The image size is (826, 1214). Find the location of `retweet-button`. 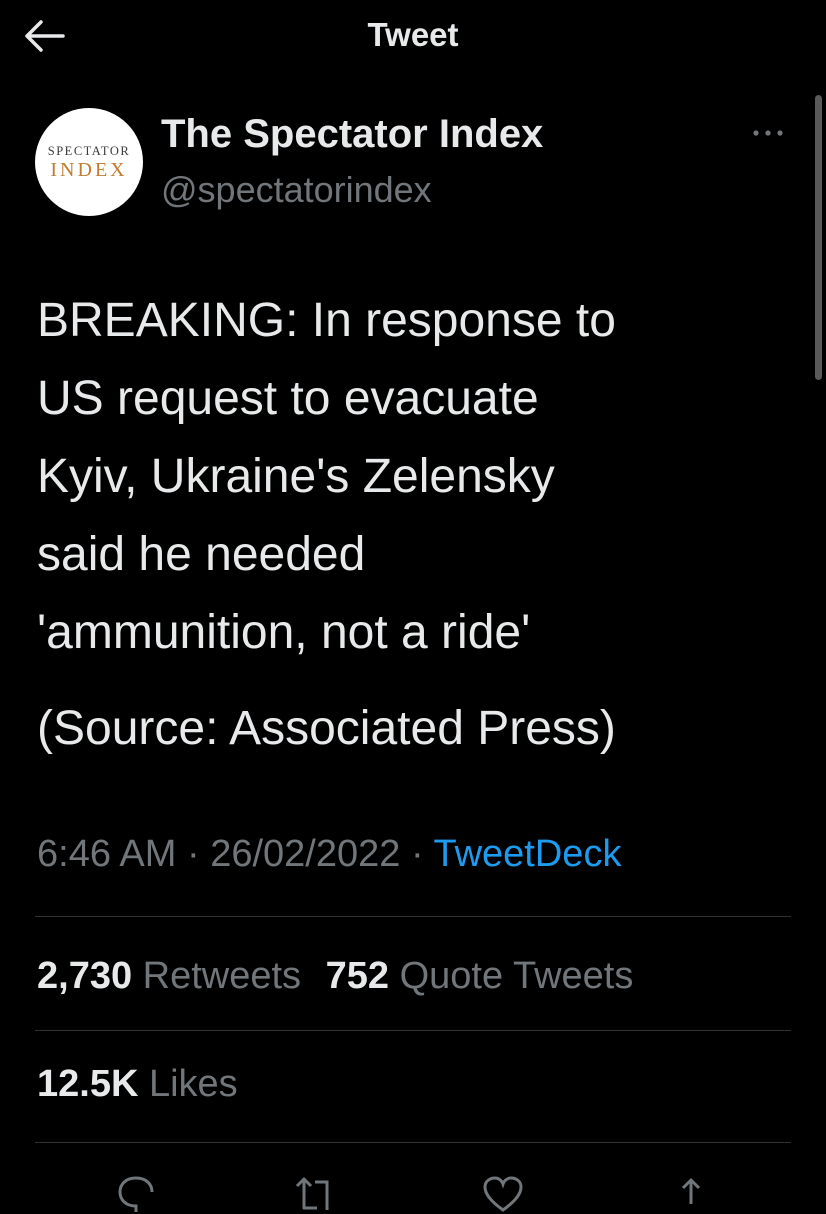

retweet-button is located at coordinates (315, 1194).